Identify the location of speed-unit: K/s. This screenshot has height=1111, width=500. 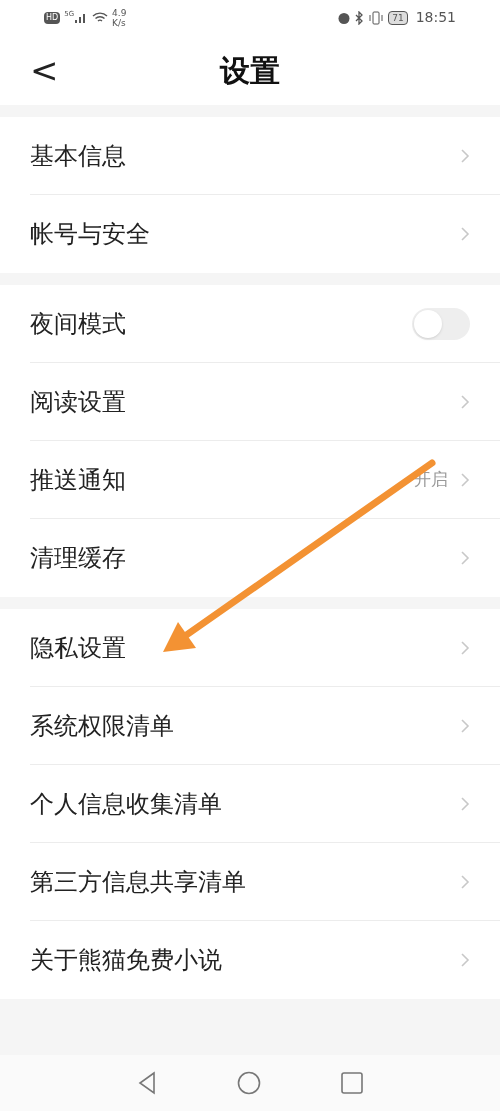
(119, 22).